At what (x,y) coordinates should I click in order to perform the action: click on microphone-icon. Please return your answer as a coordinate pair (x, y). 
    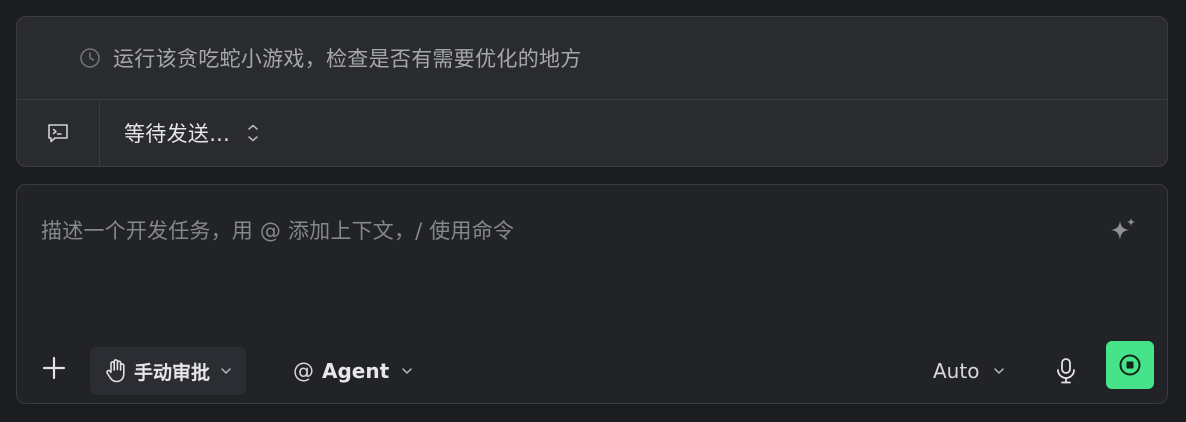
    Looking at the image, I should click on (1066, 371).